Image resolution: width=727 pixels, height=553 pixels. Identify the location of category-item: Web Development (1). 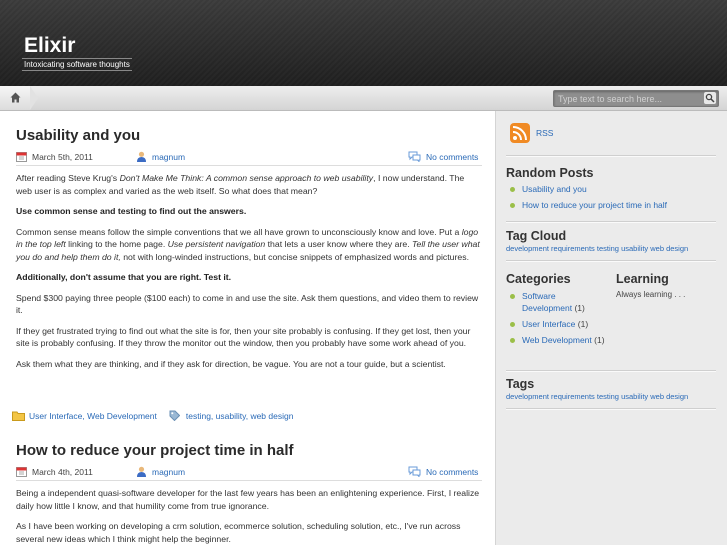
(556, 340).